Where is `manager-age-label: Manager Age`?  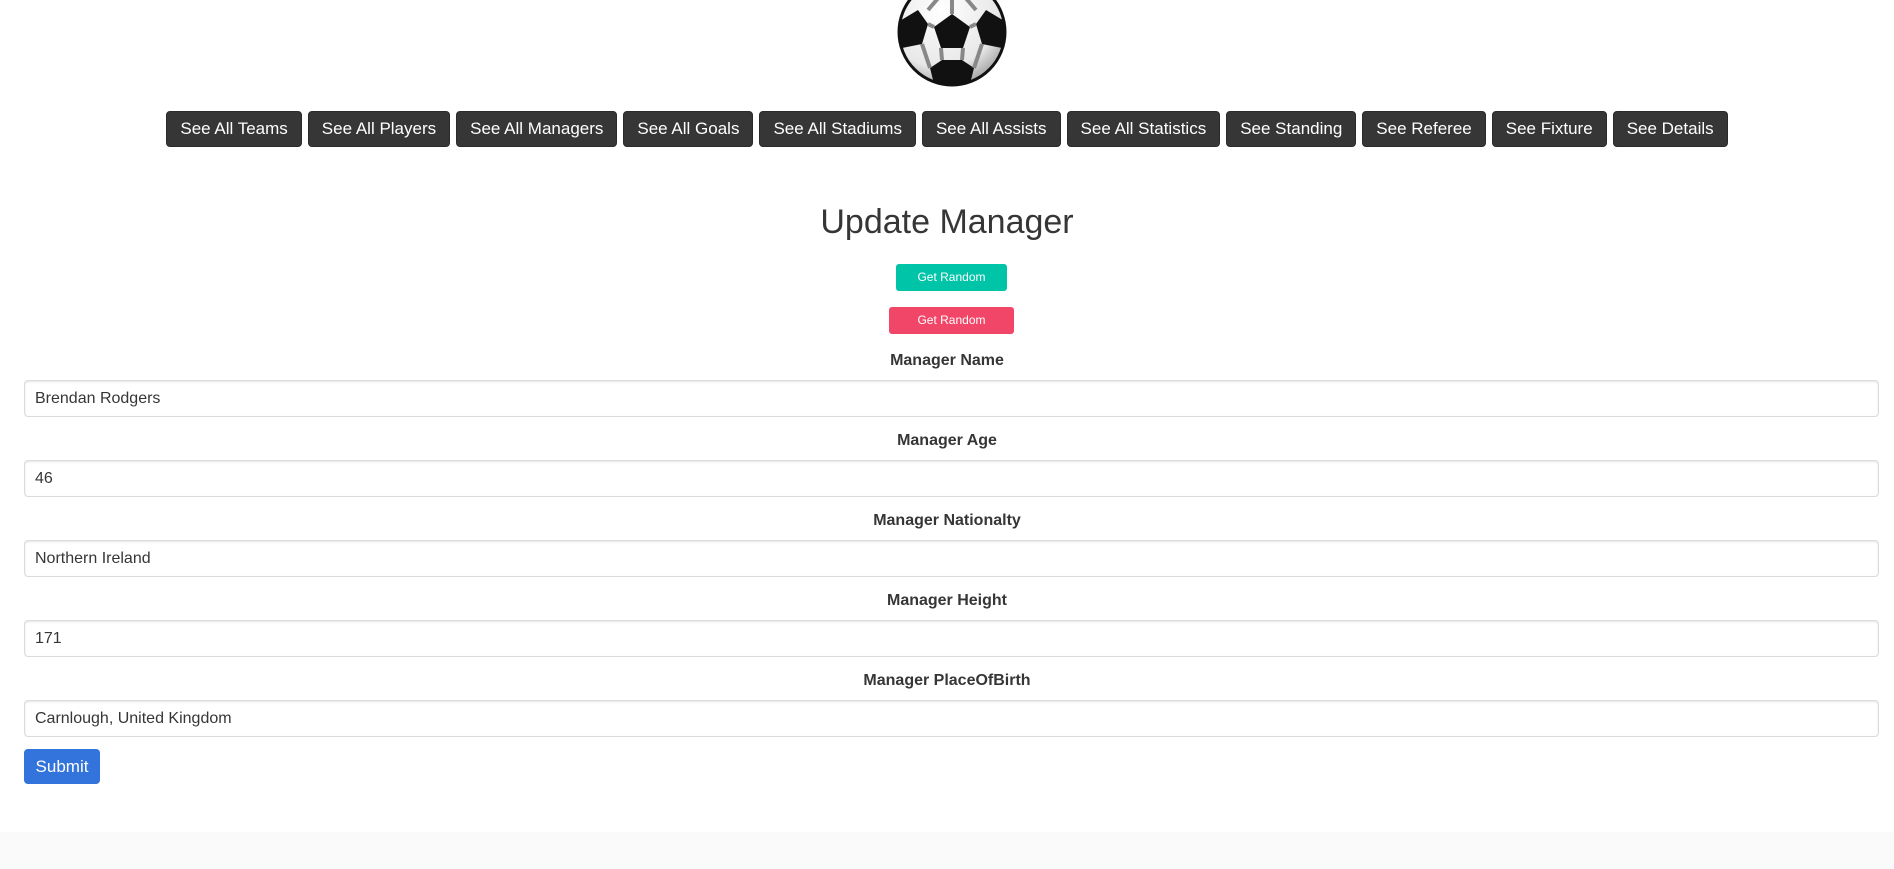 manager-age-label: Manager Age is located at coordinates (947, 440).